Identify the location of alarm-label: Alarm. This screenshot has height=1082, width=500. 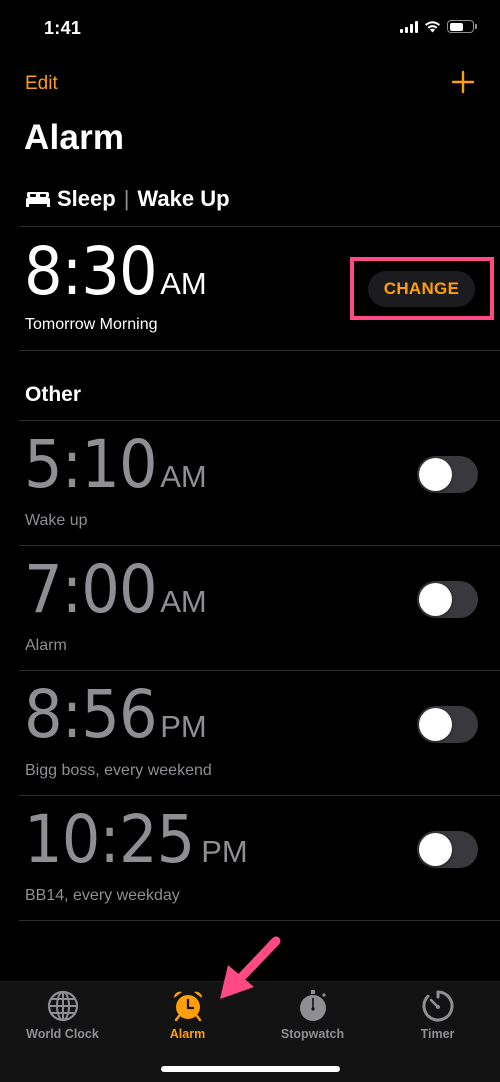
(46, 645).